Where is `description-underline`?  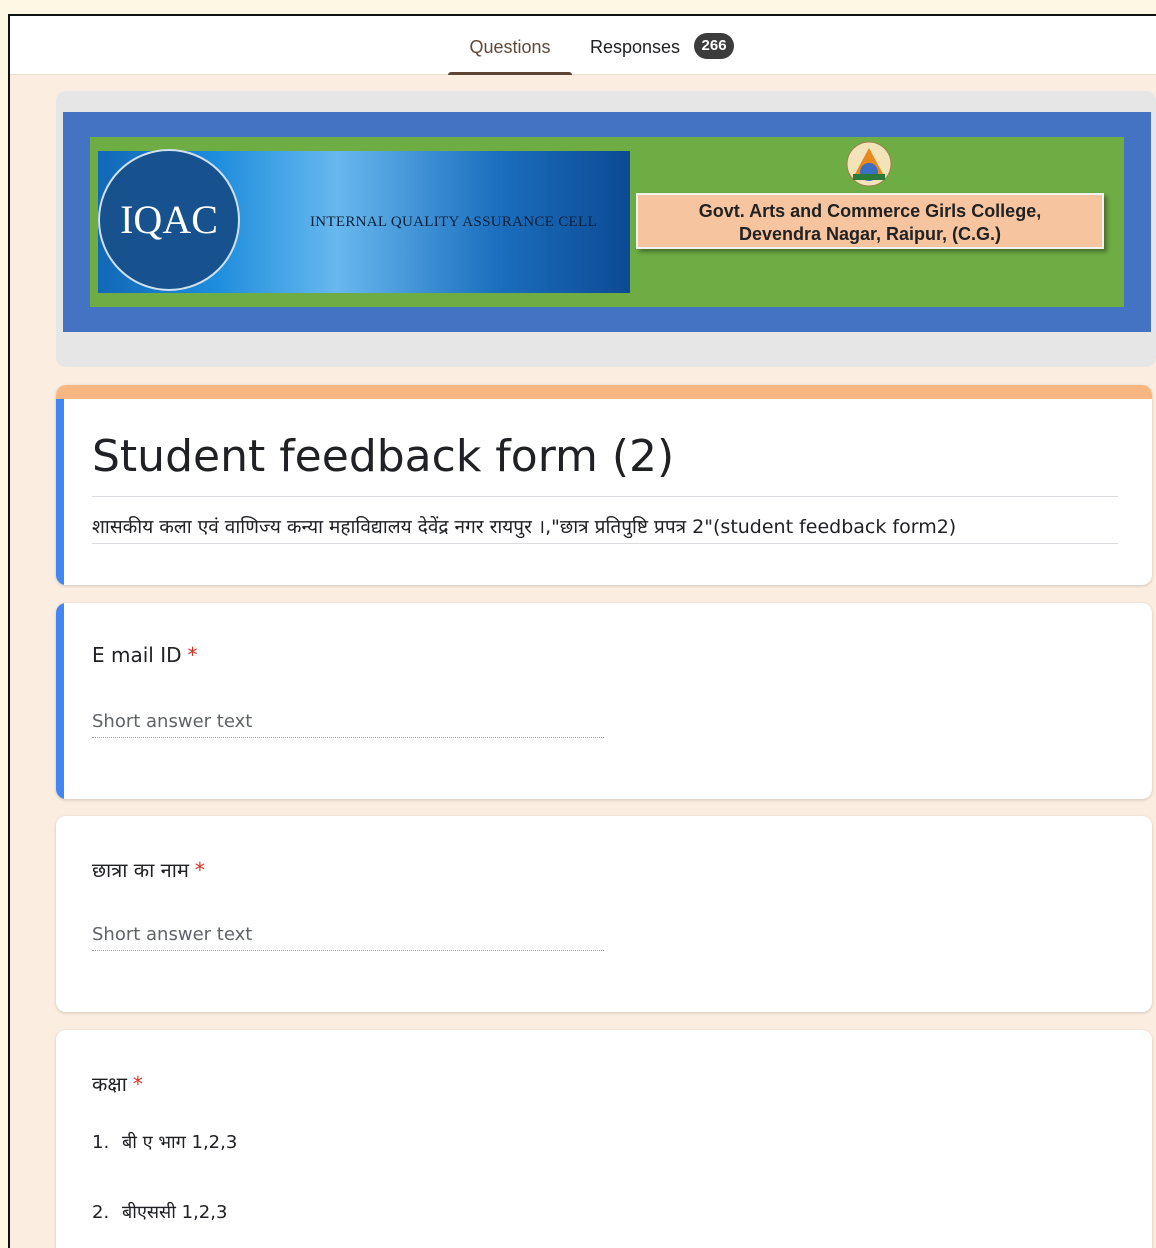
description-underline is located at coordinates (605, 543).